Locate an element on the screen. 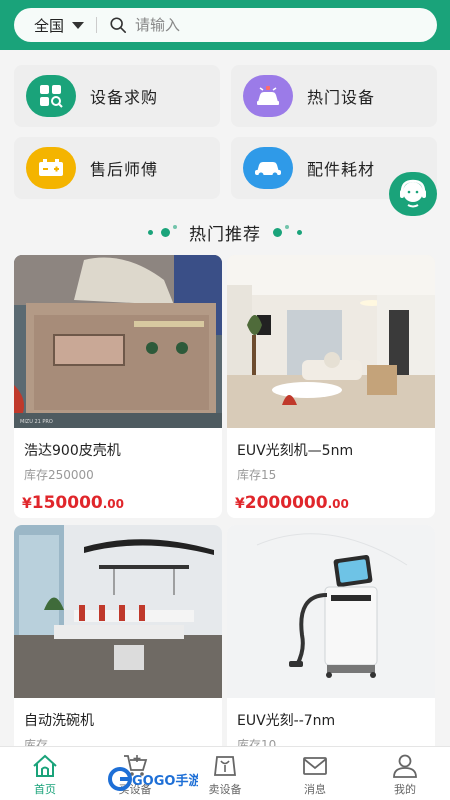 The image size is (450, 800). nav-profile: 我的 is located at coordinates (405, 773).